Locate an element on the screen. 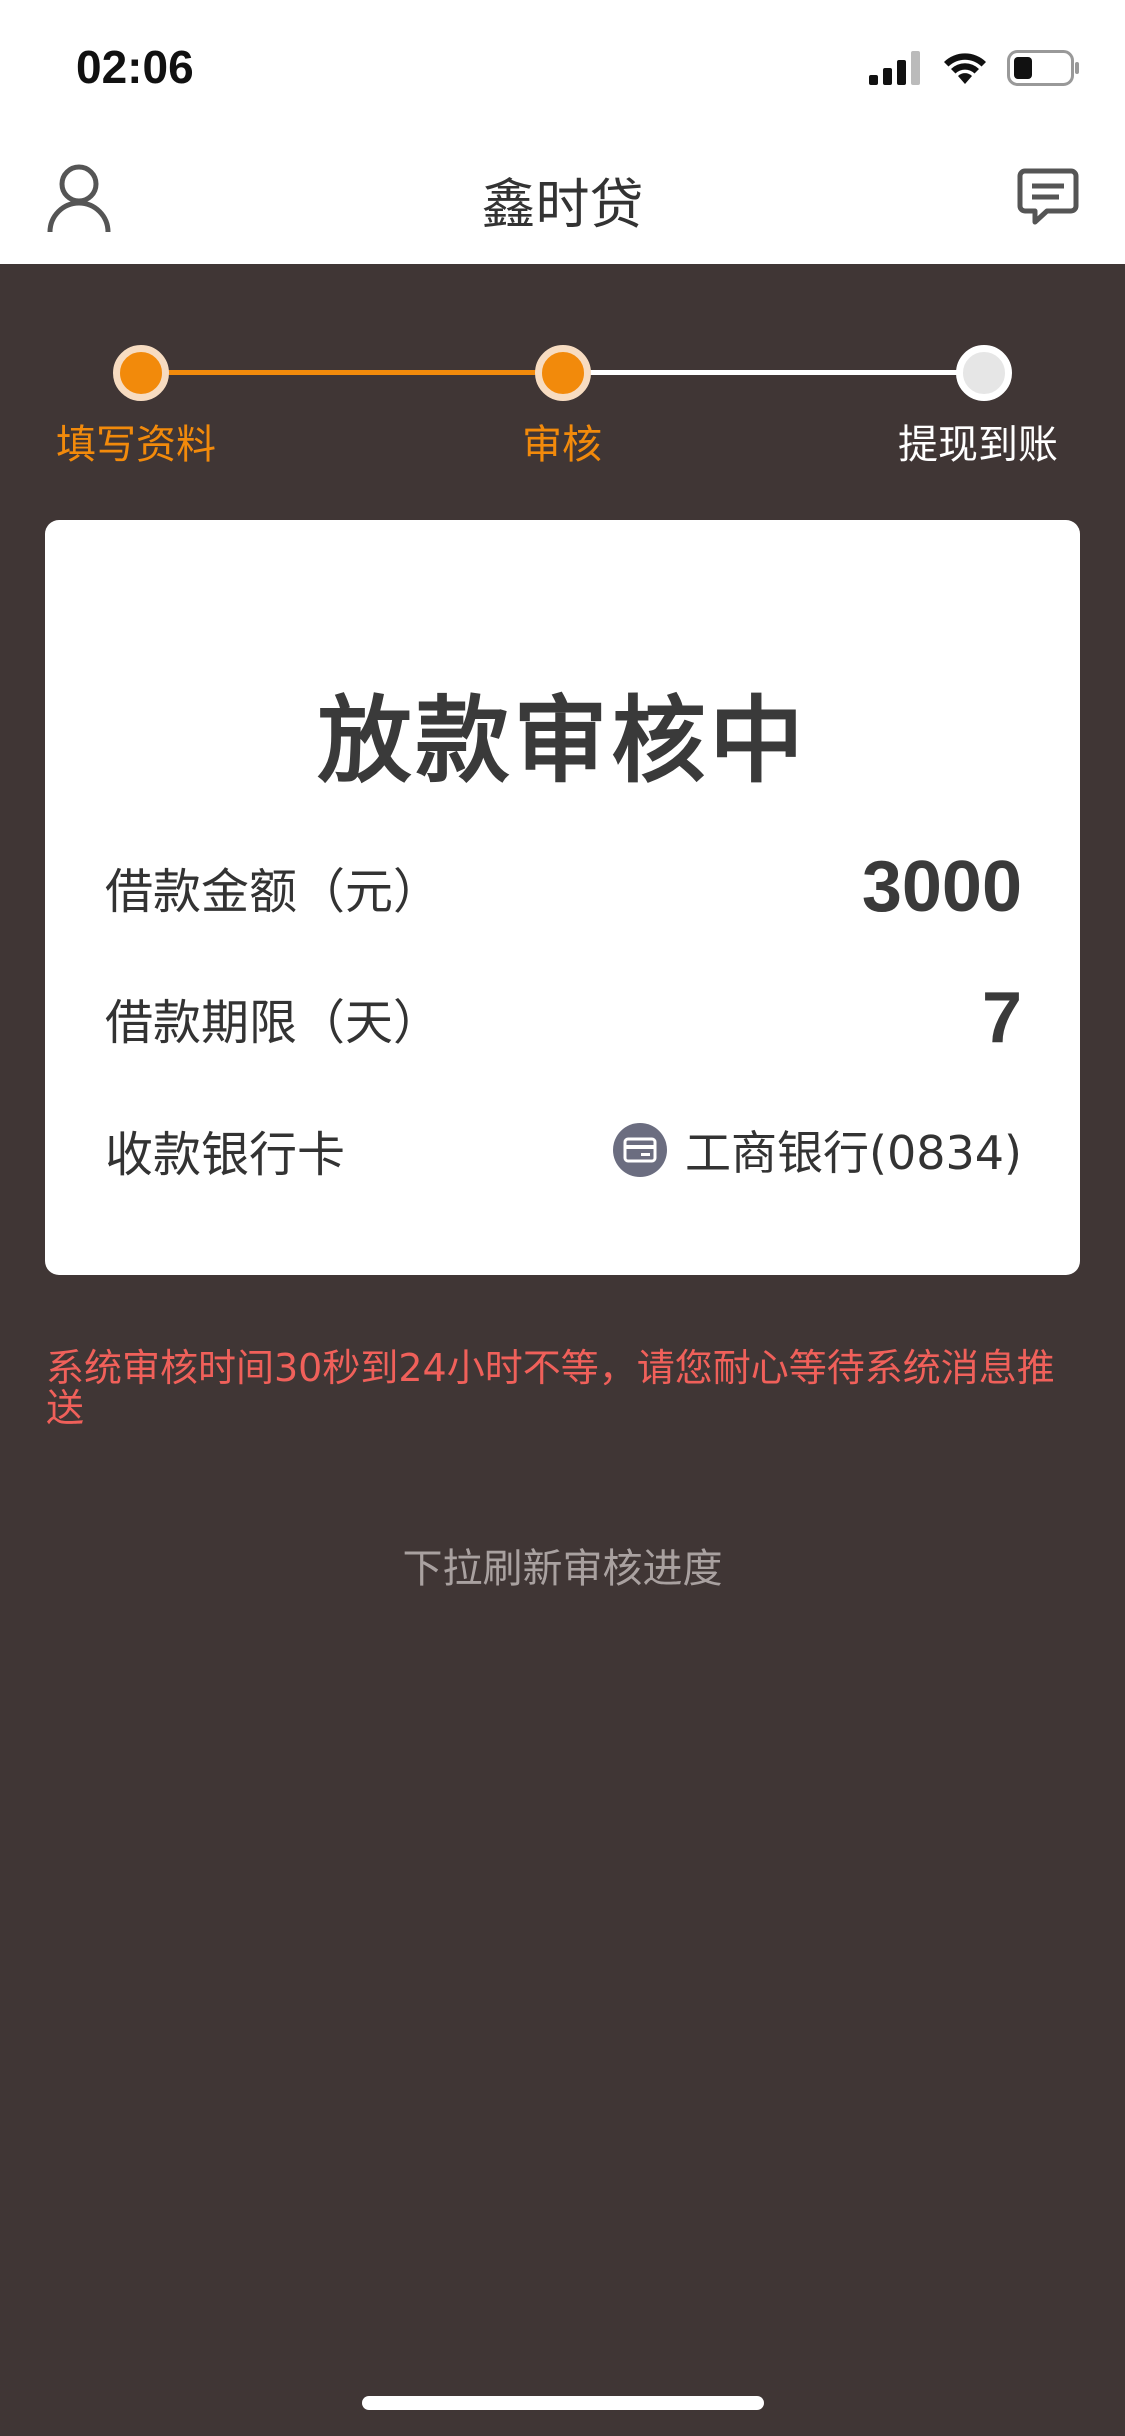  loan-term-label: 借款期限（天） is located at coordinates (273, 1023).